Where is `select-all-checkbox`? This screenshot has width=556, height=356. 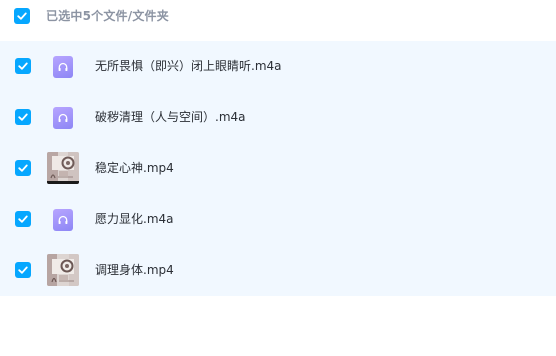
select-all-checkbox is located at coordinates (22, 16).